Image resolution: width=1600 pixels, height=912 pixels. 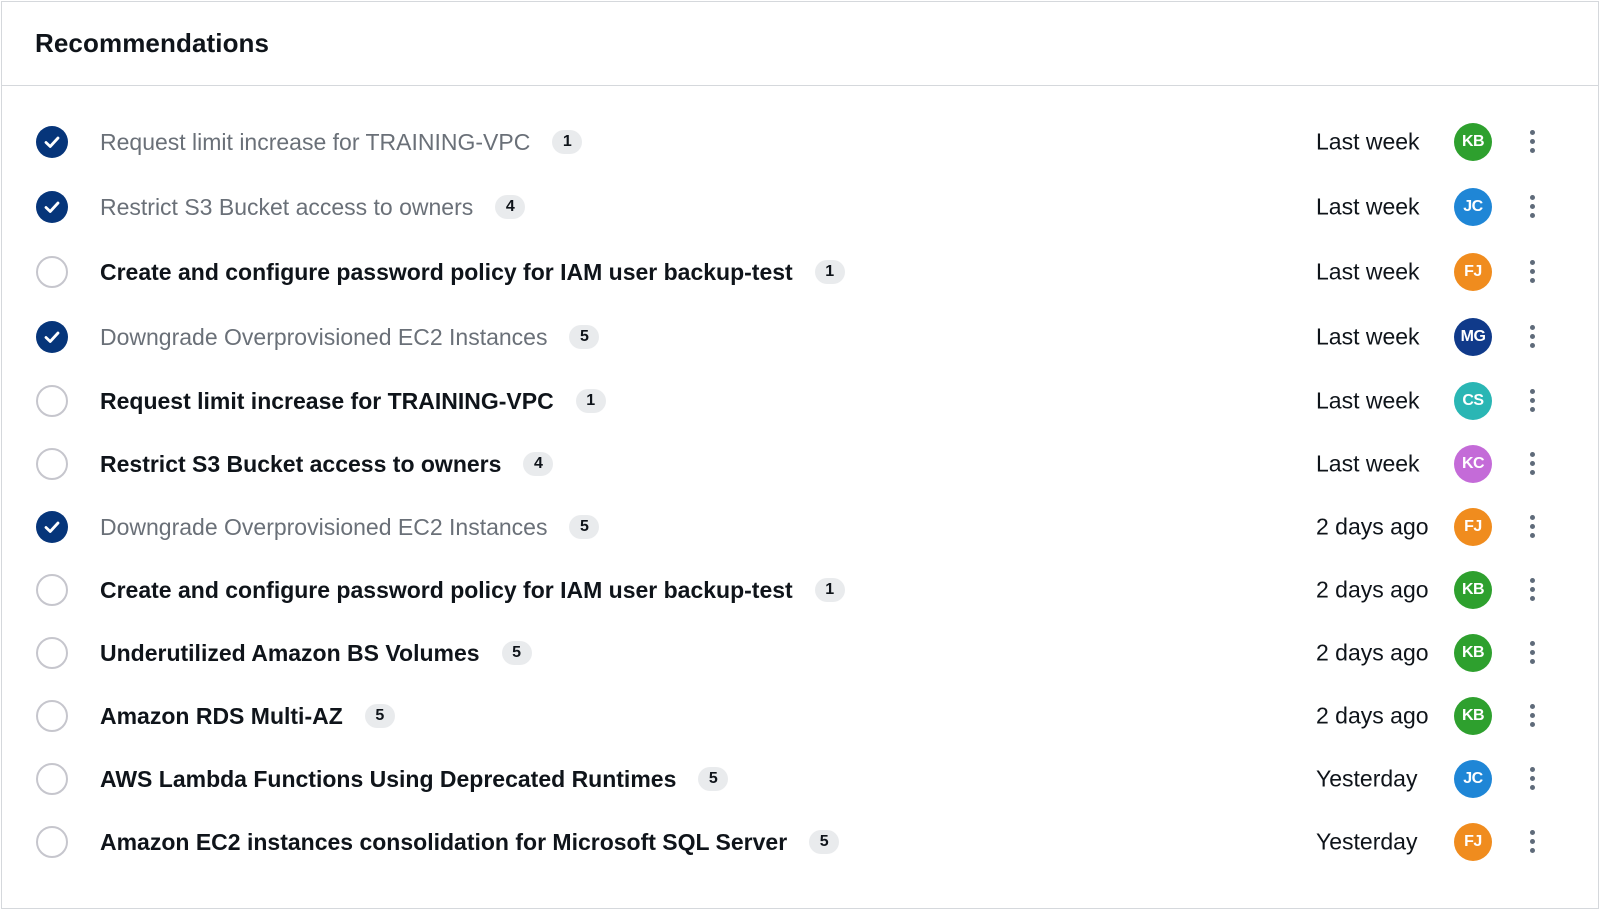 What do you see at coordinates (152, 43) in the screenshot?
I see `panel-title: Recommendations` at bounding box center [152, 43].